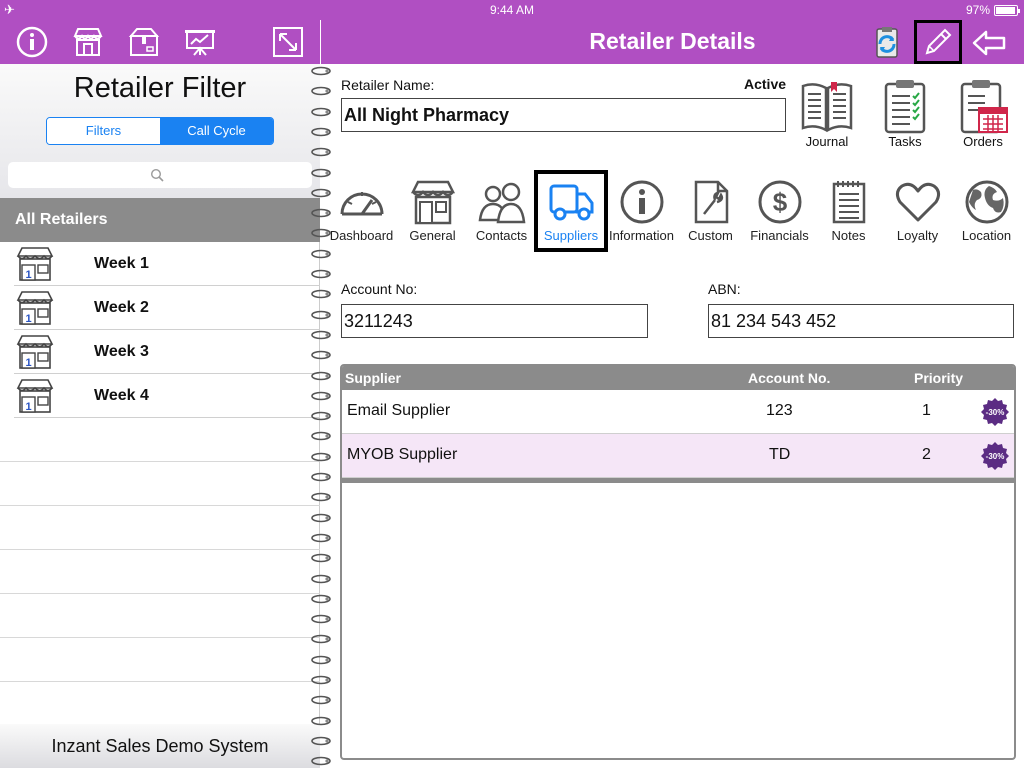  What do you see at coordinates (144, 42) in the screenshot?
I see `package-icon` at bounding box center [144, 42].